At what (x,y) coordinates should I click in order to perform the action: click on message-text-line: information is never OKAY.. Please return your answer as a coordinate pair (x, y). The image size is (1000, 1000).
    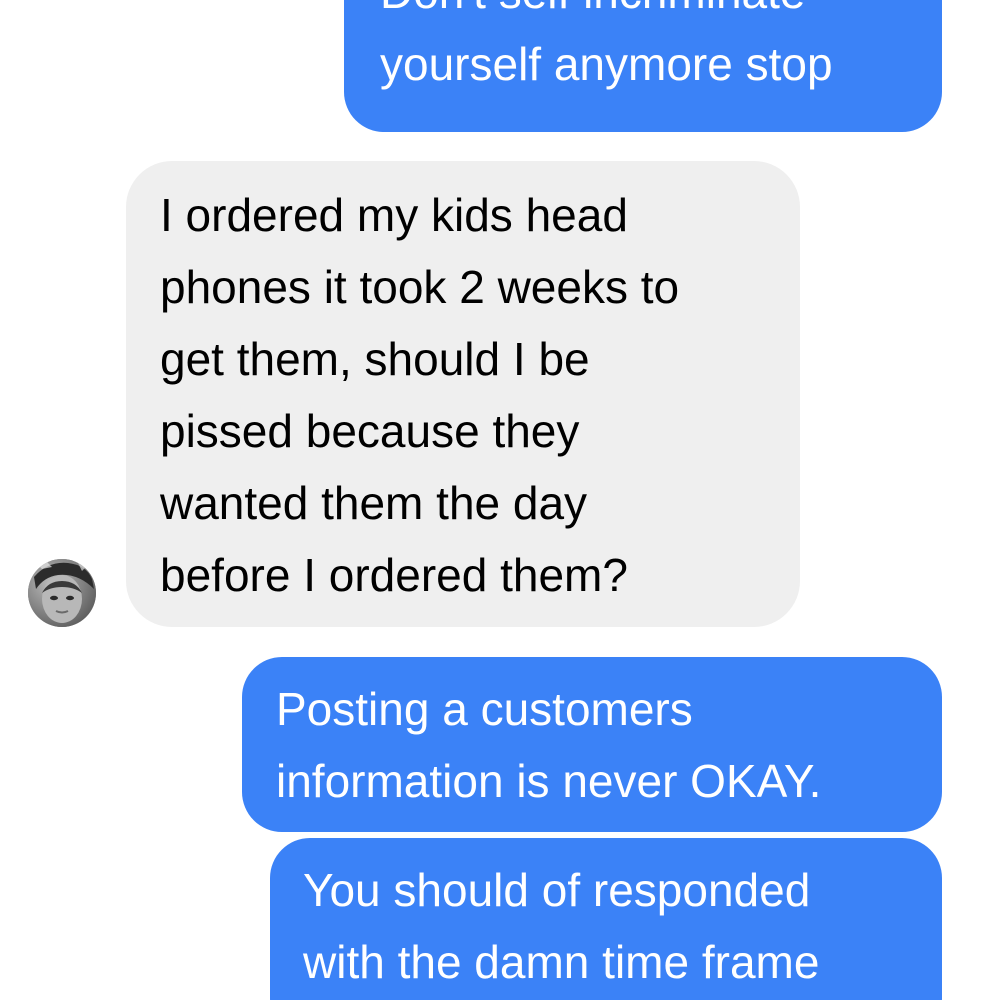
    Looking at the image, I should click on (549, 781).